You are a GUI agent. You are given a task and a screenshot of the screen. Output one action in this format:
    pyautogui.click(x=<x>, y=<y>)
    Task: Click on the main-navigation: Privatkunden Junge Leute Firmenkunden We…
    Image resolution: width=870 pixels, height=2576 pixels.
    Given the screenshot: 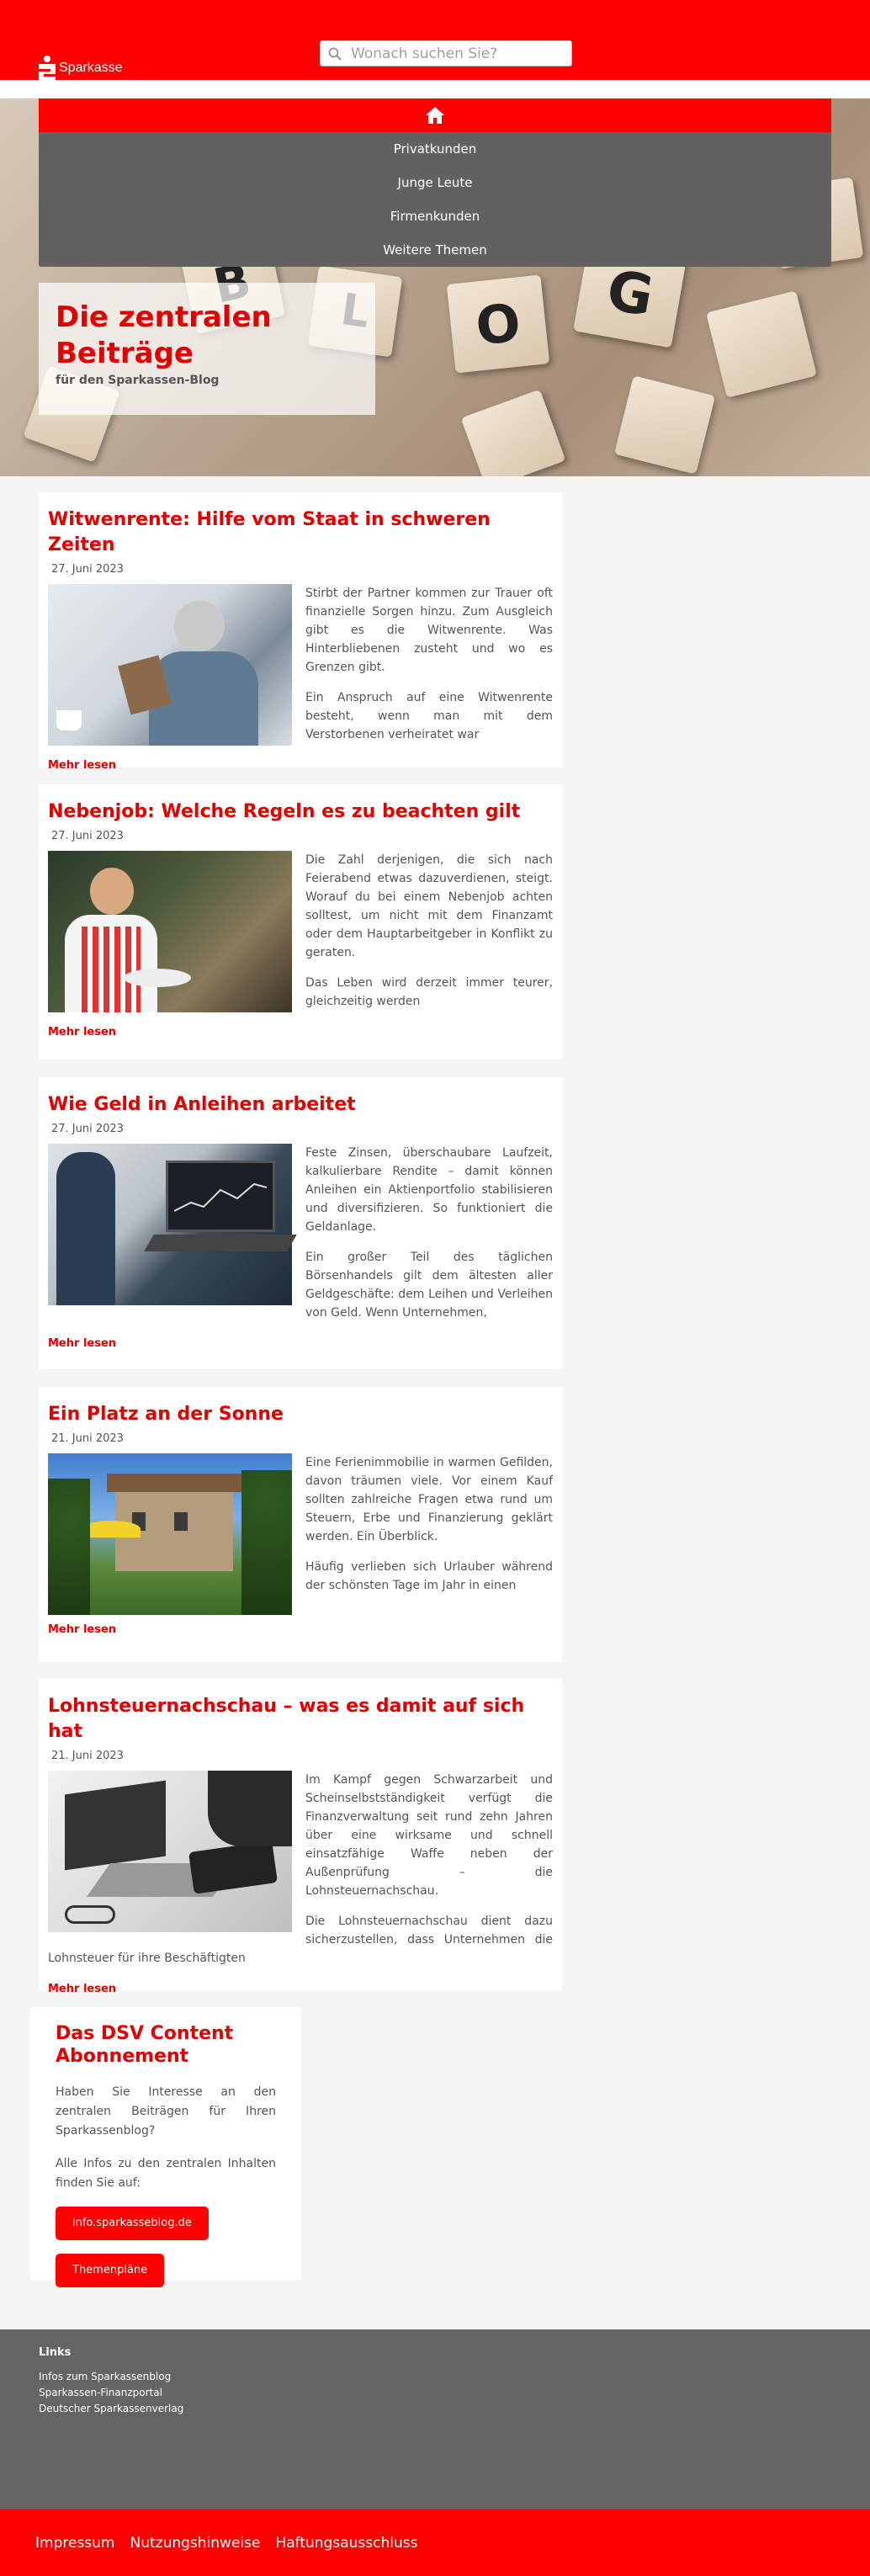 What is the action you would take?
    pyautogui.click(x=435, y=182)
    